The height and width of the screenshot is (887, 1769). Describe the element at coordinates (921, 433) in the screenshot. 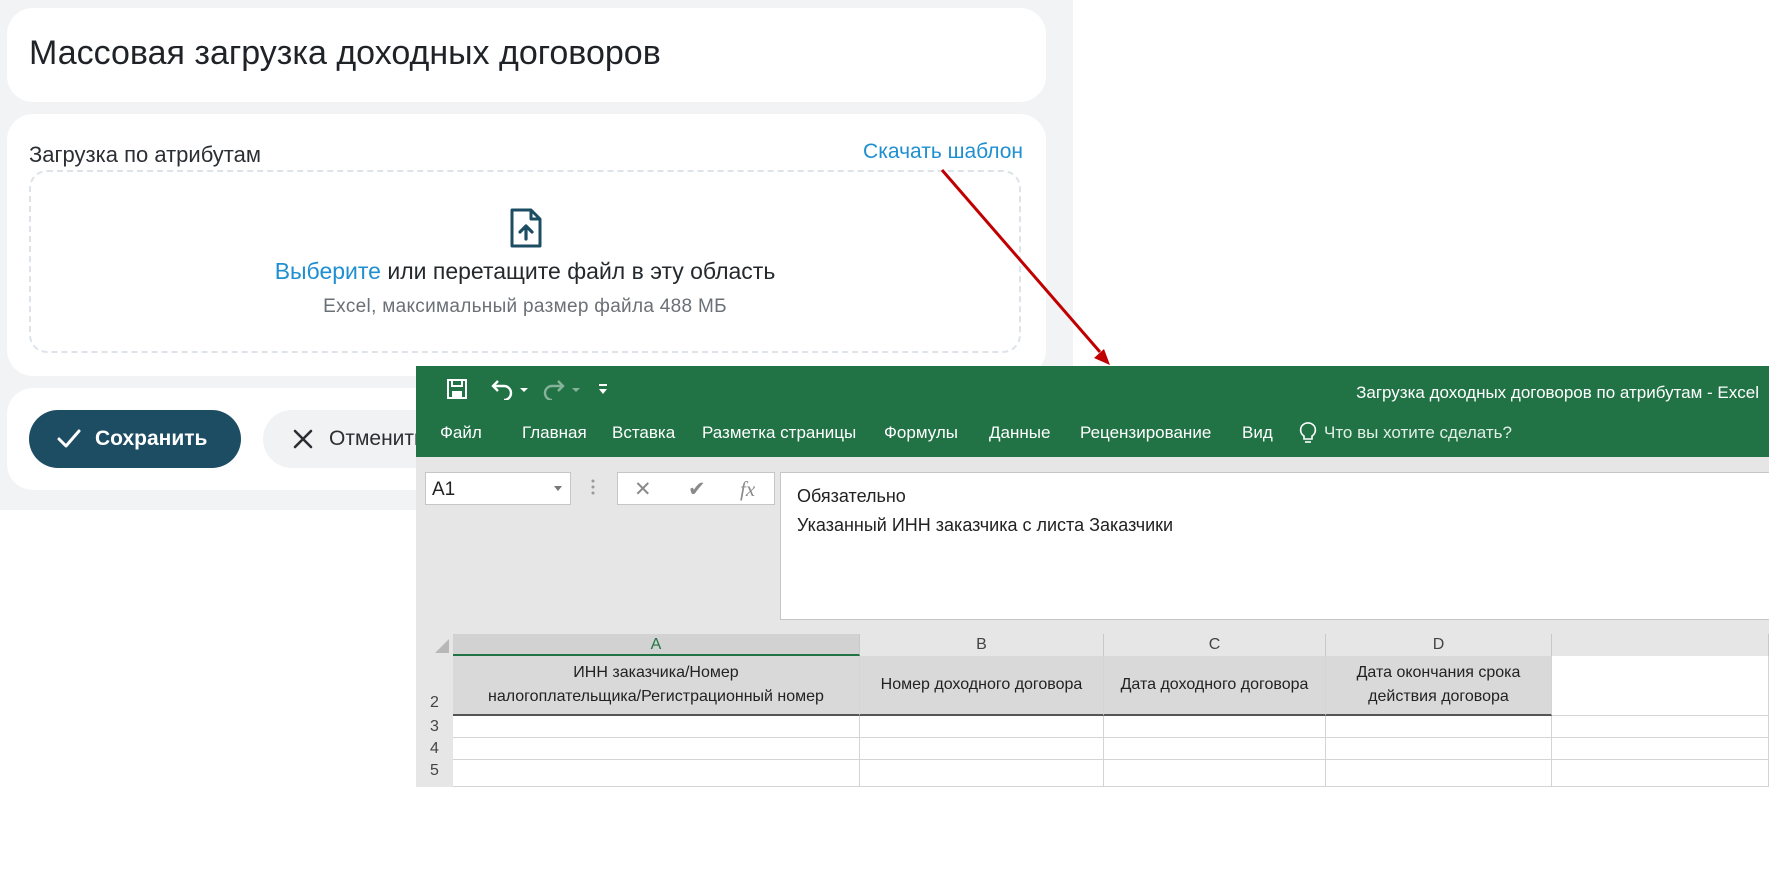

I see `menu-formulas: Формулы` at that location.